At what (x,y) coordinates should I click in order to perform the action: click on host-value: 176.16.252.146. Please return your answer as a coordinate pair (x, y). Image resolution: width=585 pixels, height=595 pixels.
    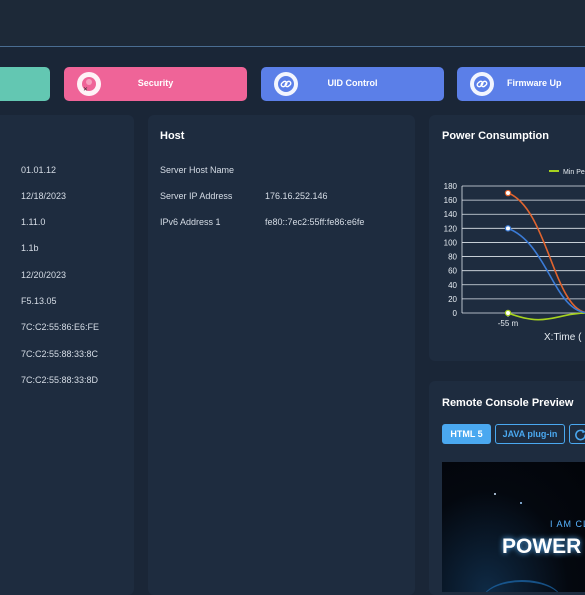
    Looking at the image, I should click on (296, 196).